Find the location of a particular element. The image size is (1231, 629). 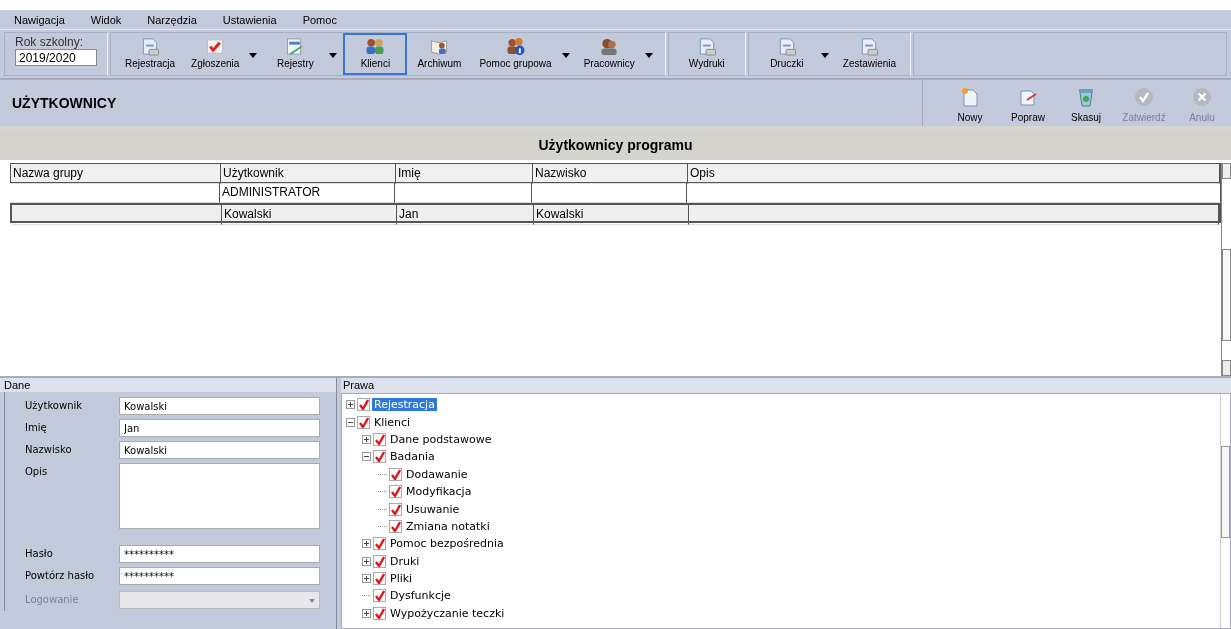

menu-item: Pomoc is located at coordinates (319, 19).